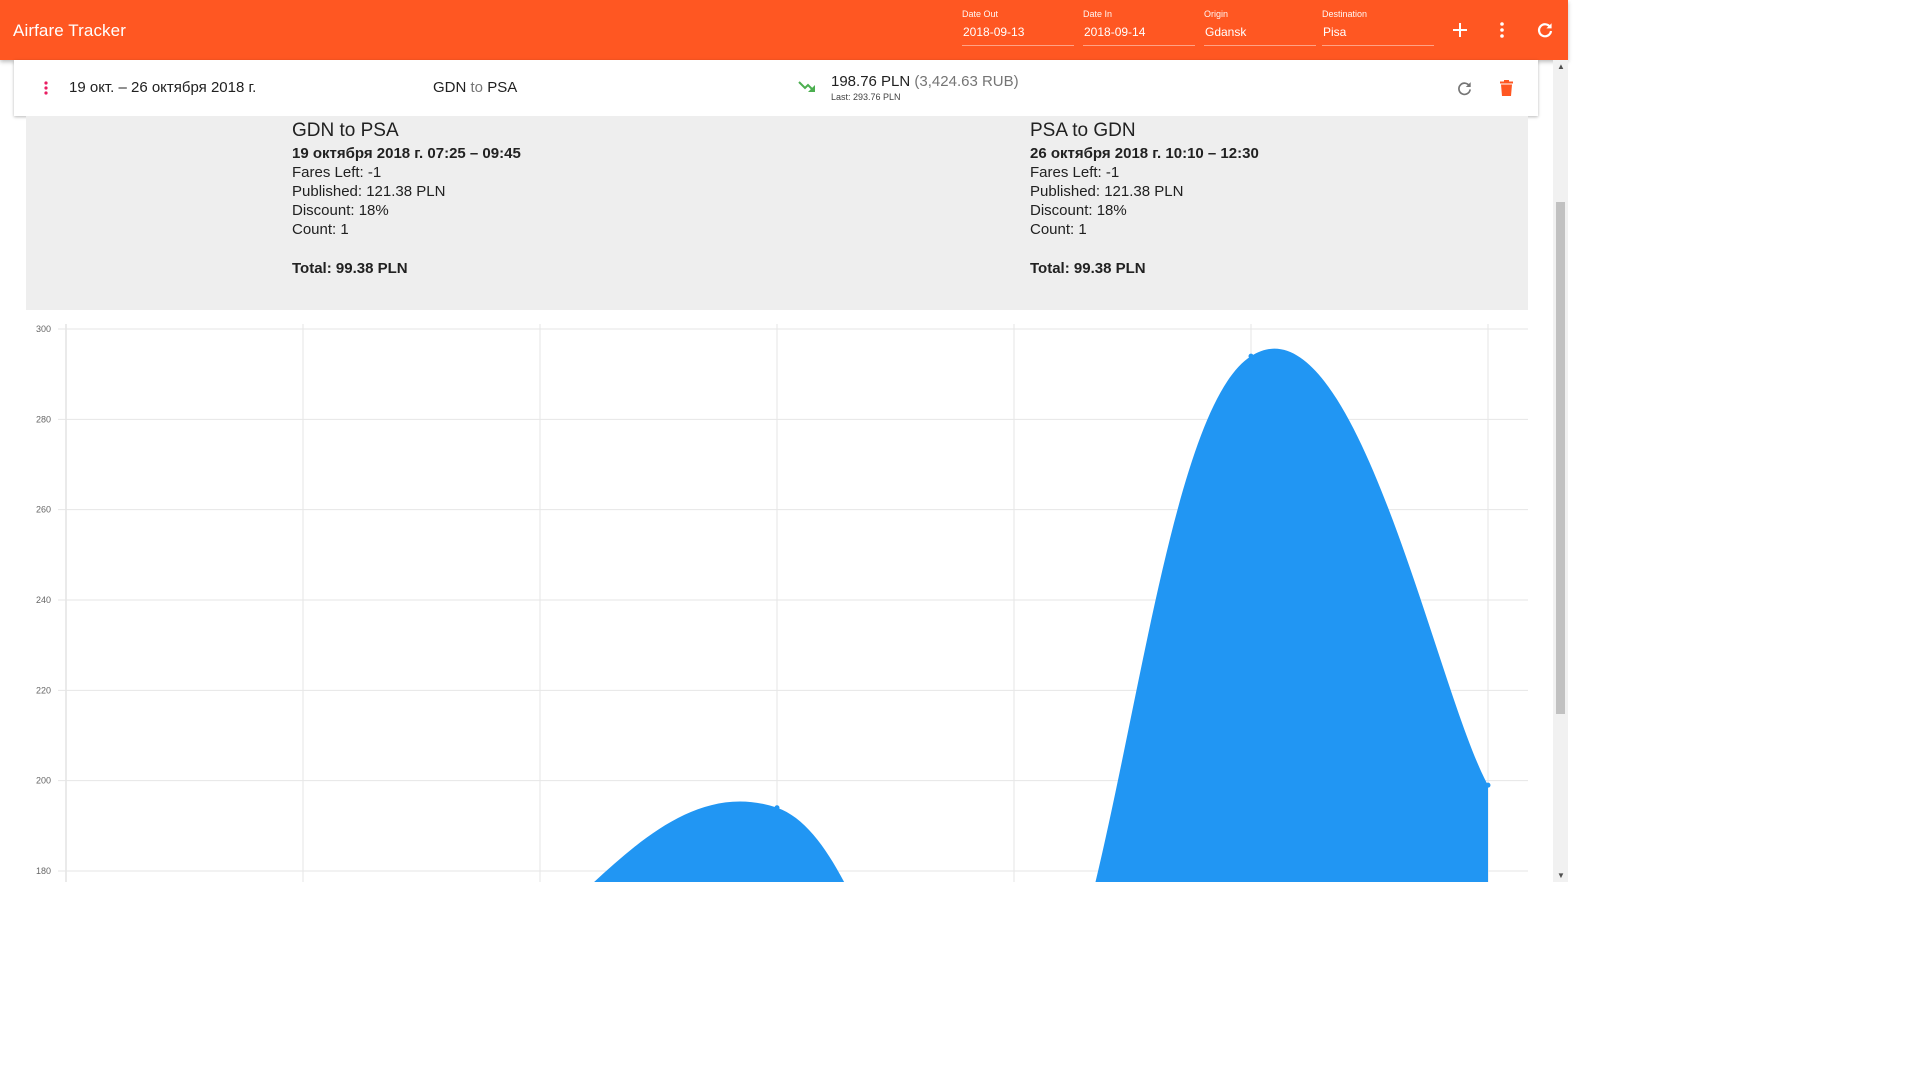  I want to click on outbound-count: Count: 1, so click(320, 229).